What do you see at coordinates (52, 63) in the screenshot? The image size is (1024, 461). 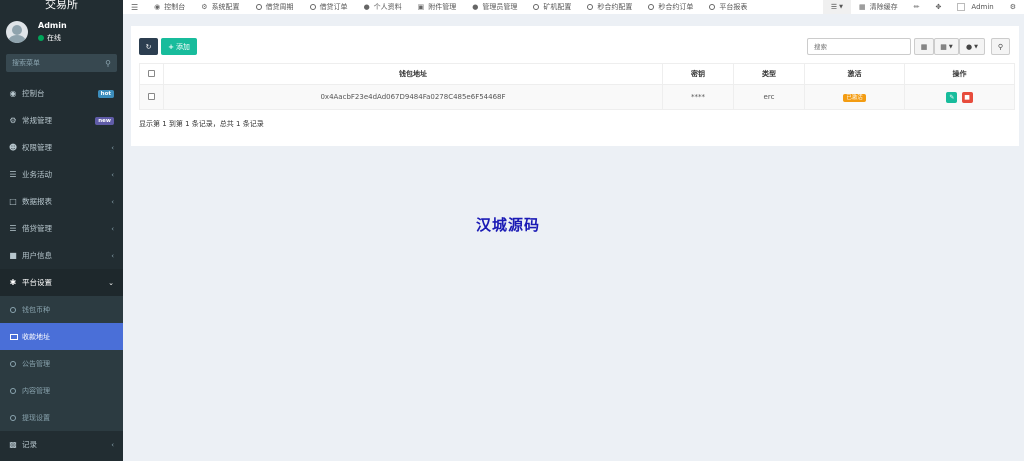 I see `sidebar-search-input` at bounding box center [52, 63].